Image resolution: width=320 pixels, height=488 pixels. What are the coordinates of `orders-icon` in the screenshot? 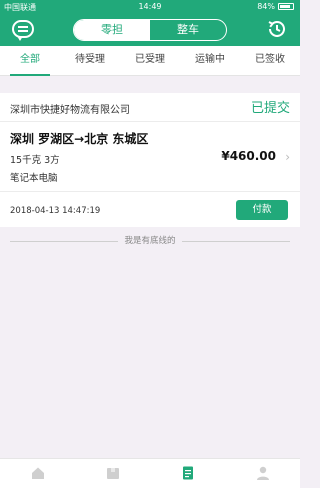 It's located at (187, 473).